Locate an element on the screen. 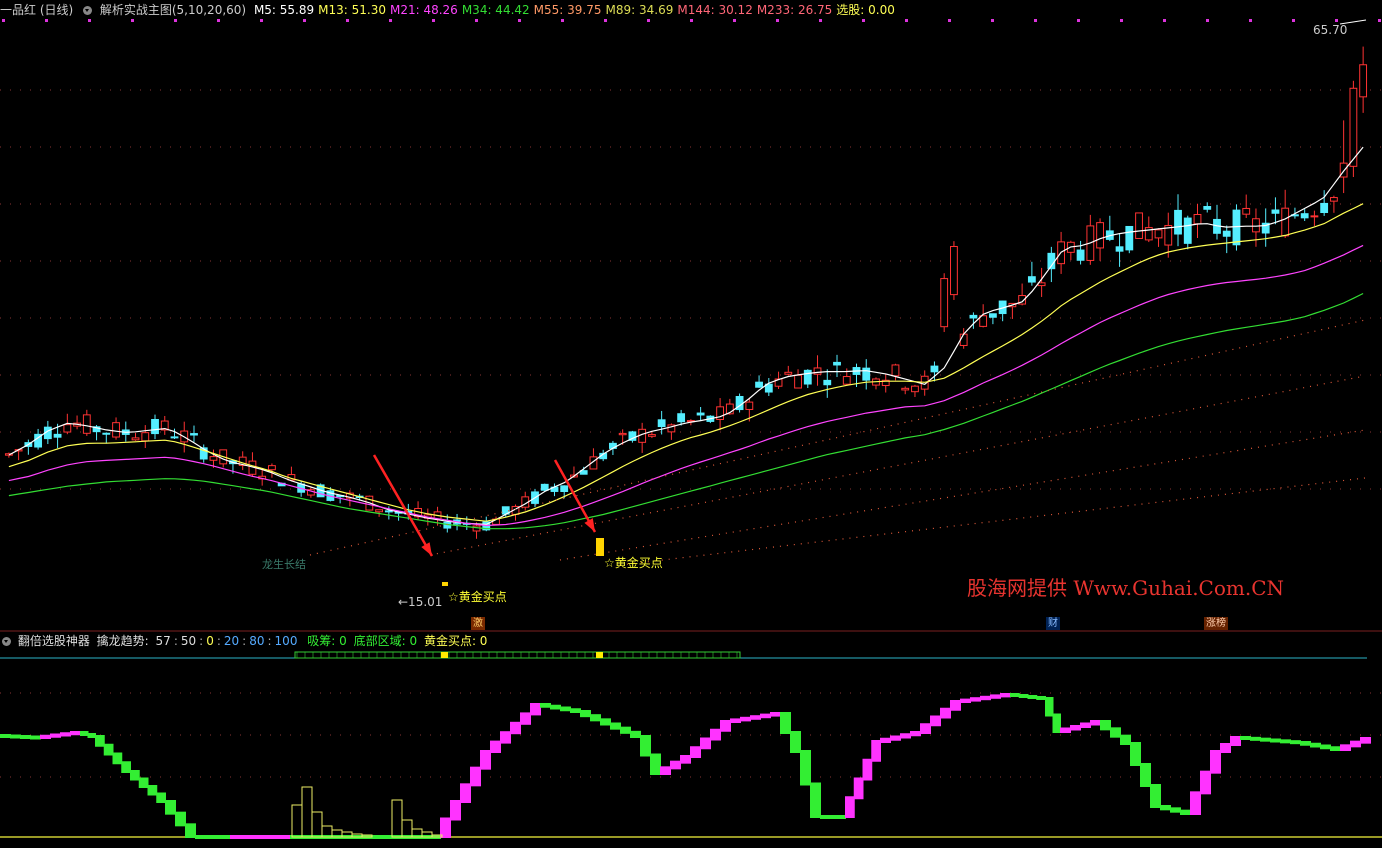  status-mark is located at coordinates (444, 655).